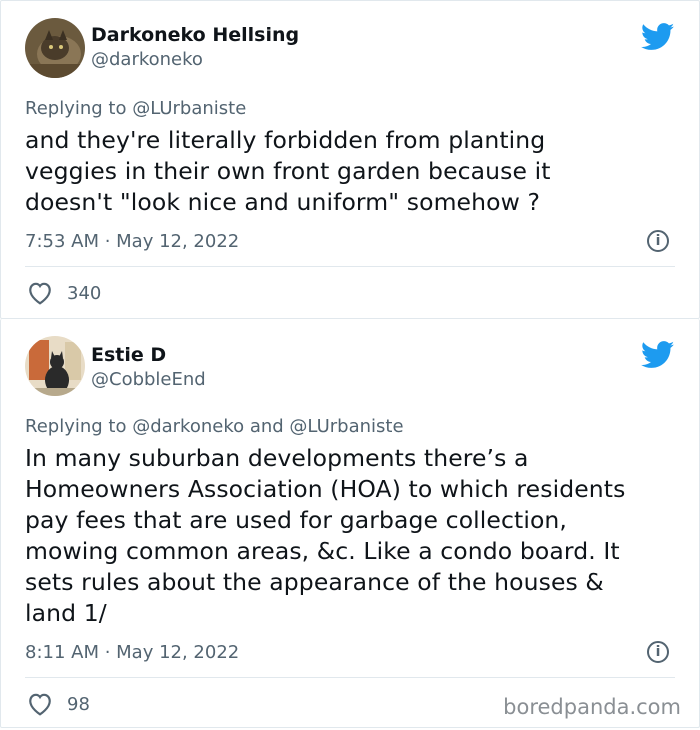  Describe the element at coordinates (350, 248) in the screenshot. I see `tweet-meta: 7:53 AM · May 12, 2022 i` at that location.